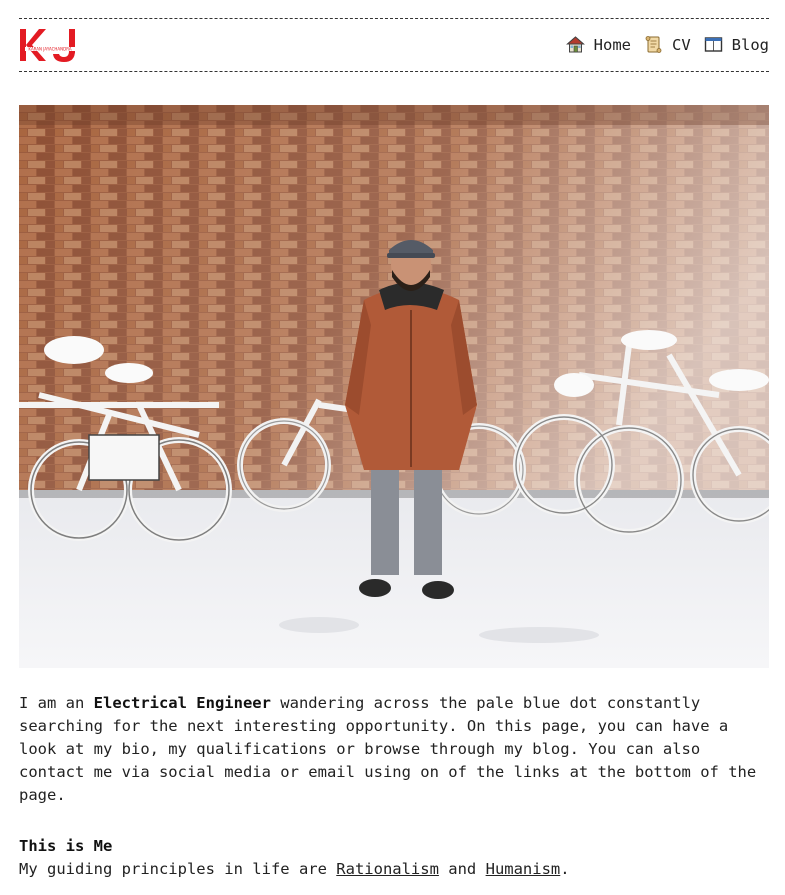 This screenshot has height=895, width=785. Describe the element at coordinates (462, 869) in the screenshot. I see `principles-conjunction: and` at that location.